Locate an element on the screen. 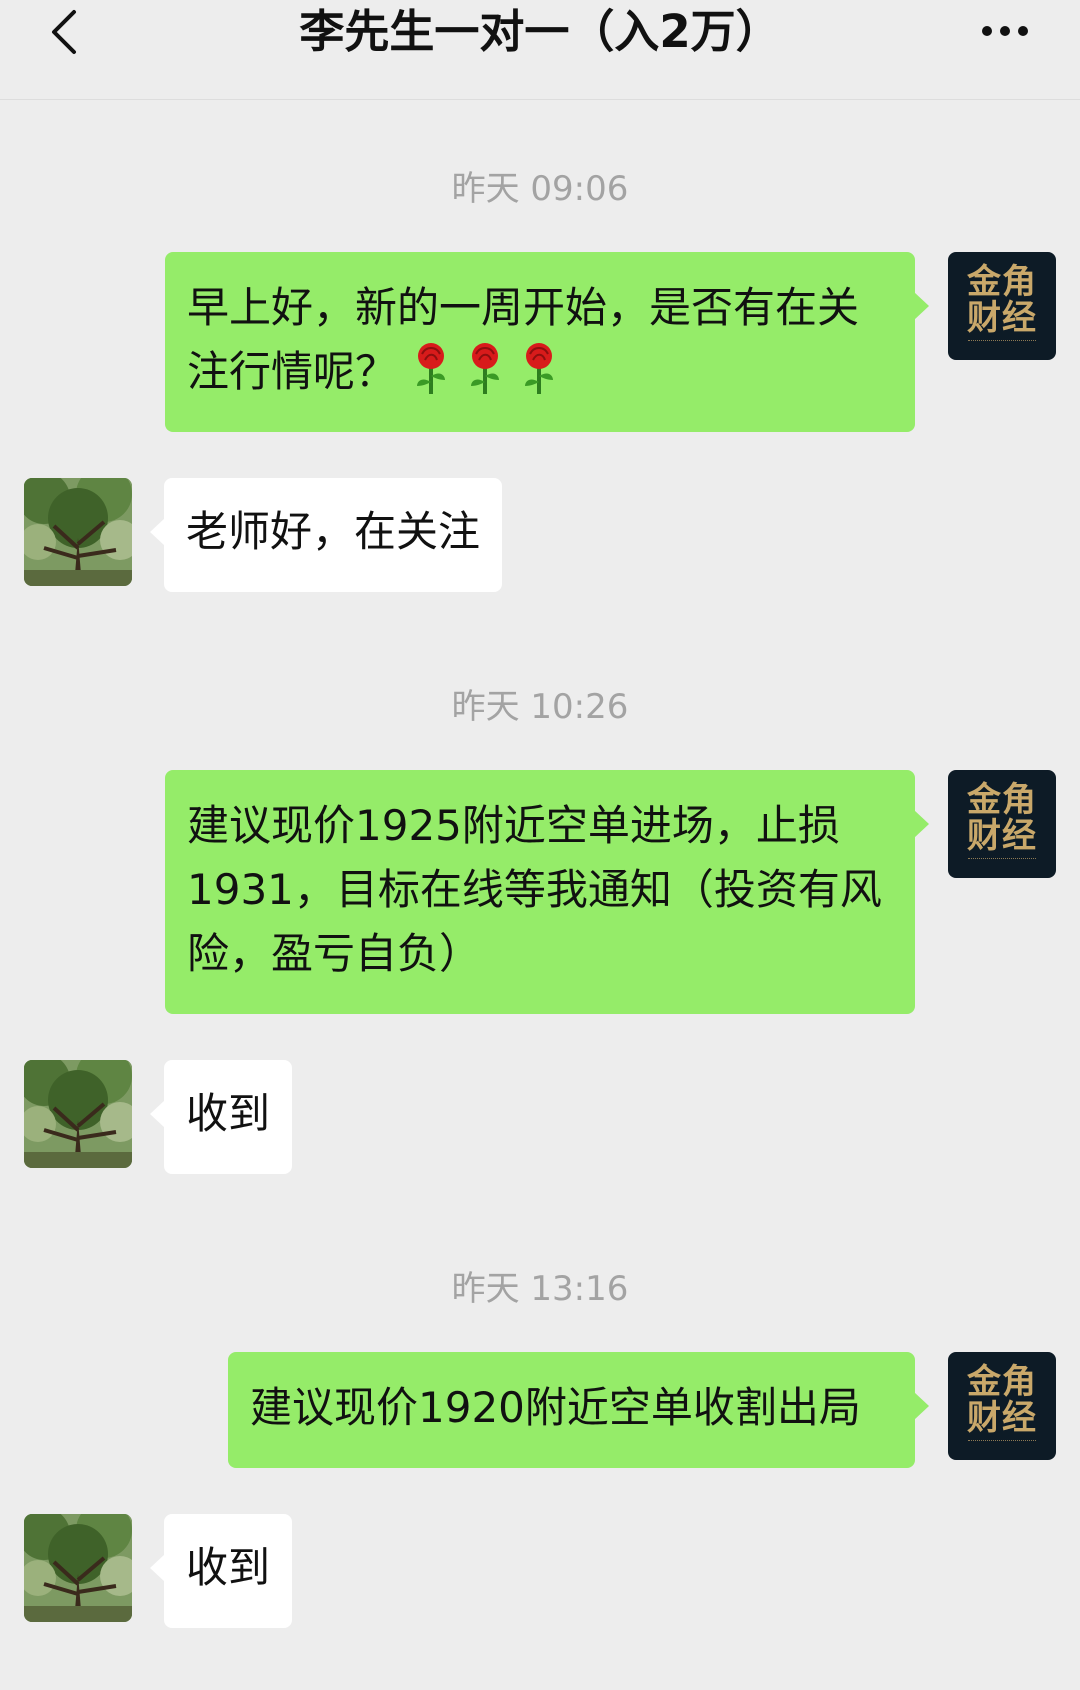 The height and width of the screenshot is (1690, 1080). sent-message-bubble: 早上好，新的一周开始，是否有在关注行情呢？ is located at coordinates (547, 342).